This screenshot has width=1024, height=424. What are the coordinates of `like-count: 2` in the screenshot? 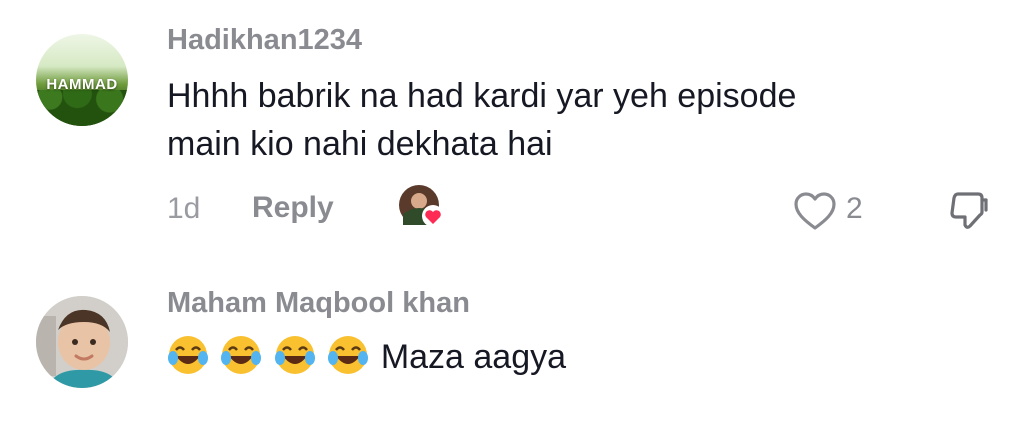 It's located at (854, 208).